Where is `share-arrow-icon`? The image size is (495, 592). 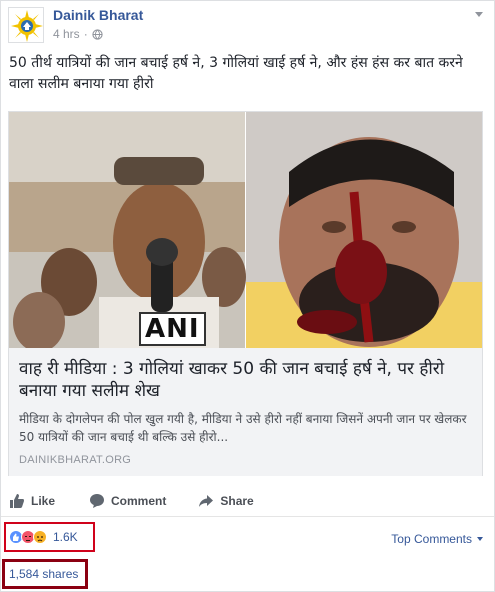 share-arrow-icon is located at coordinates (206, 500).